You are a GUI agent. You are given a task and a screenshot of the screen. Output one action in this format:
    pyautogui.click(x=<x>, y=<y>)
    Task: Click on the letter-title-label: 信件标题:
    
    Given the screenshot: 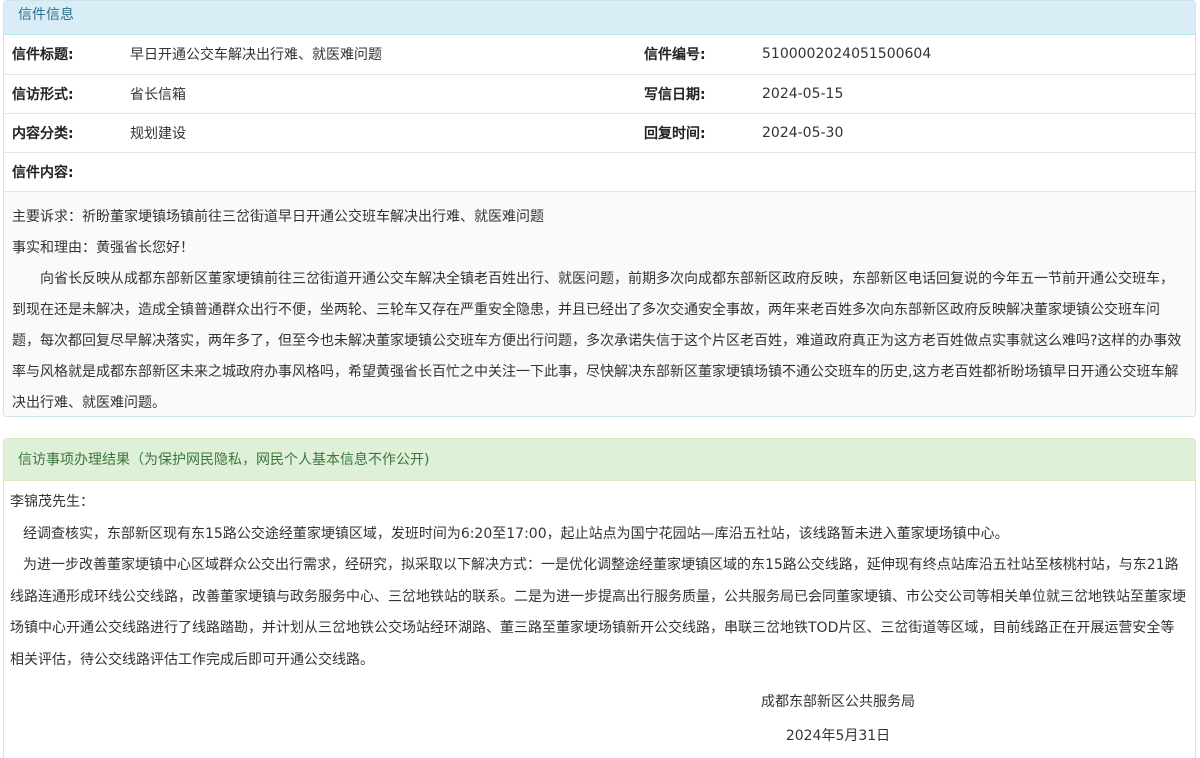 What is the action you would take?
    pyautogui.click(x=67, y=55)
    